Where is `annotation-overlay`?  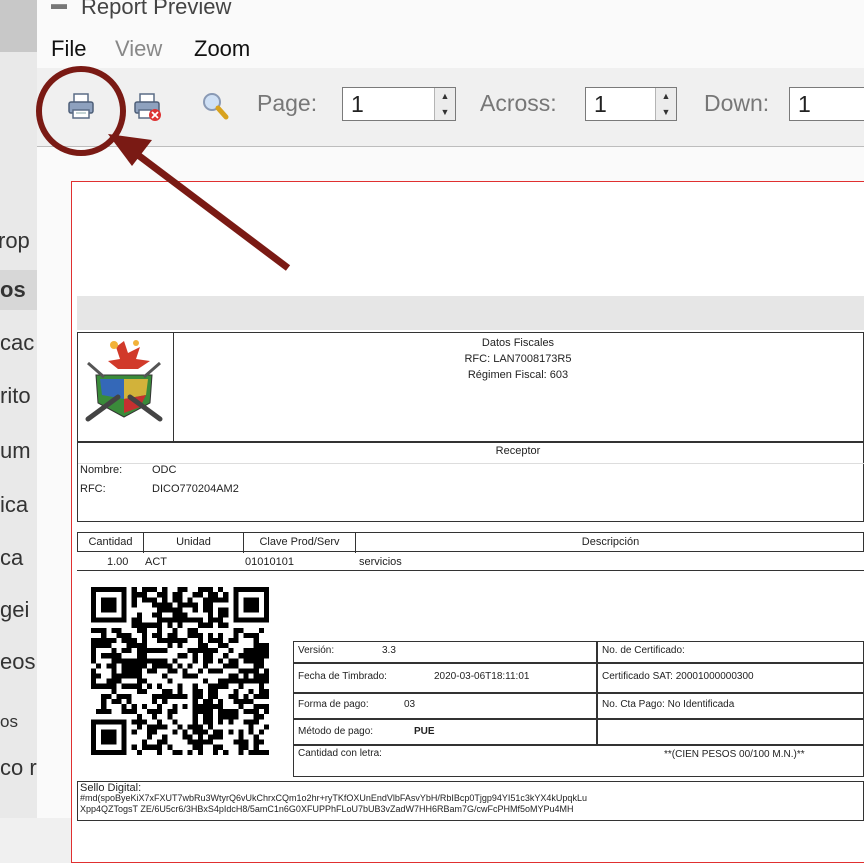 annotation-overlay is located at coordinates (163, 168).